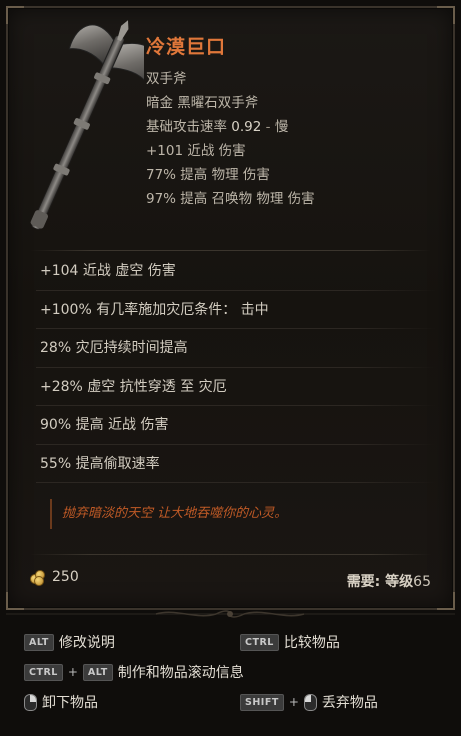 The image size is (461, 736). What do you see at coordinates (87, 125) in the screenshot?
I see `axe-weapon-icon` at bounding box center [87, 125].